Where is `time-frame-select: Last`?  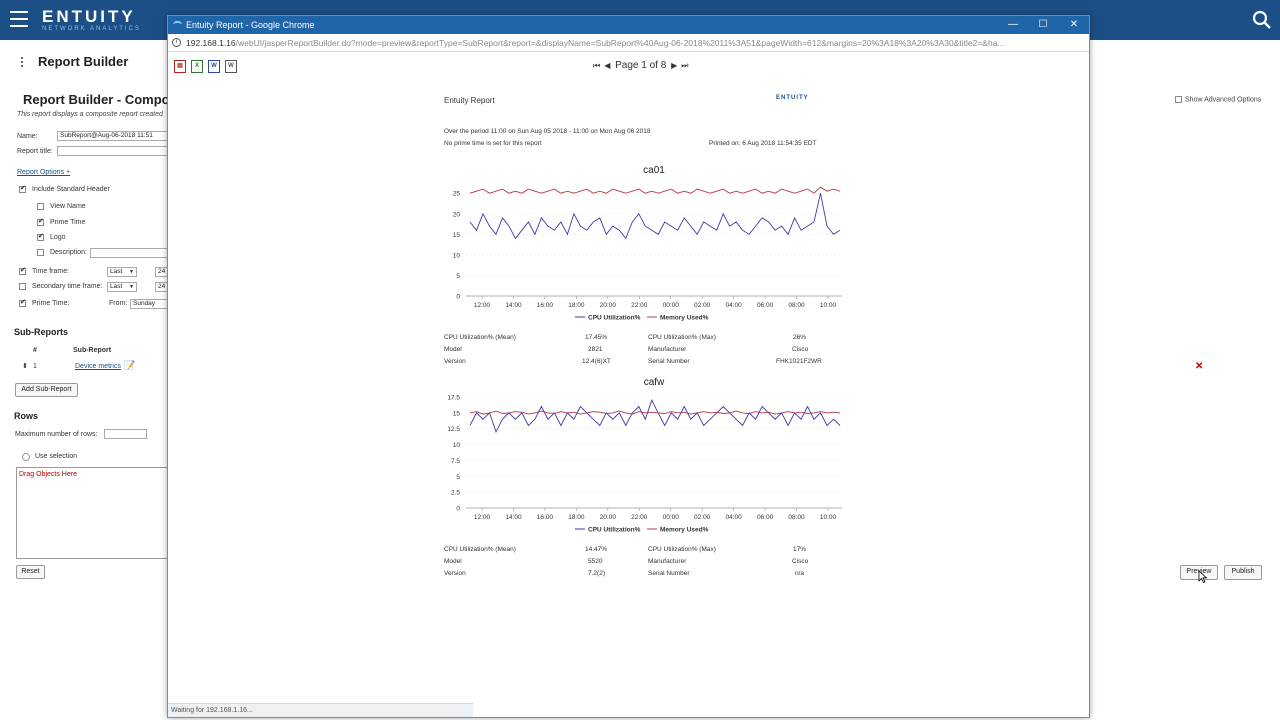
time-frame-select: Last is located at coordinates (122, 272).